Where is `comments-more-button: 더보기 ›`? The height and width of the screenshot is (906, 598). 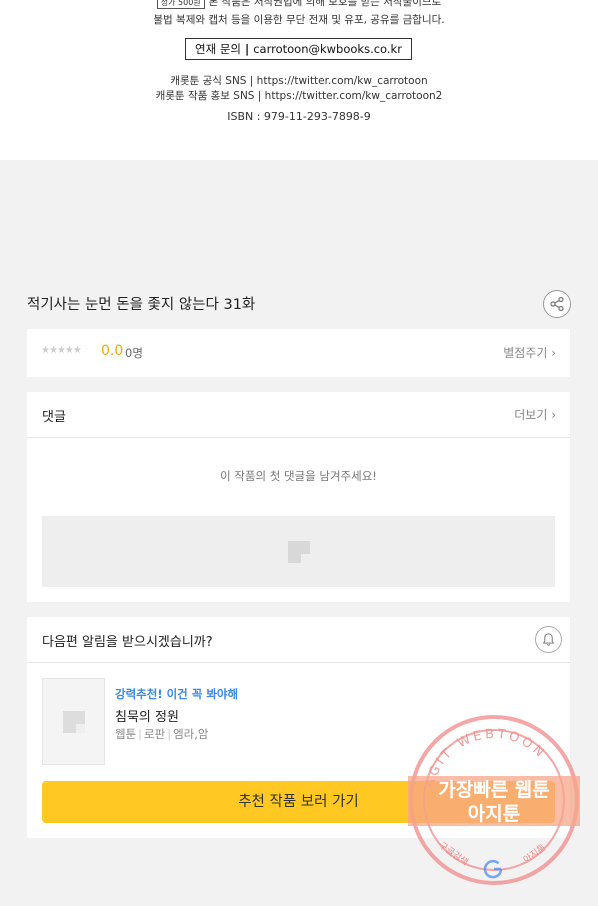 comments-more-button: 더보기 › is located at coordinates (535, 414).